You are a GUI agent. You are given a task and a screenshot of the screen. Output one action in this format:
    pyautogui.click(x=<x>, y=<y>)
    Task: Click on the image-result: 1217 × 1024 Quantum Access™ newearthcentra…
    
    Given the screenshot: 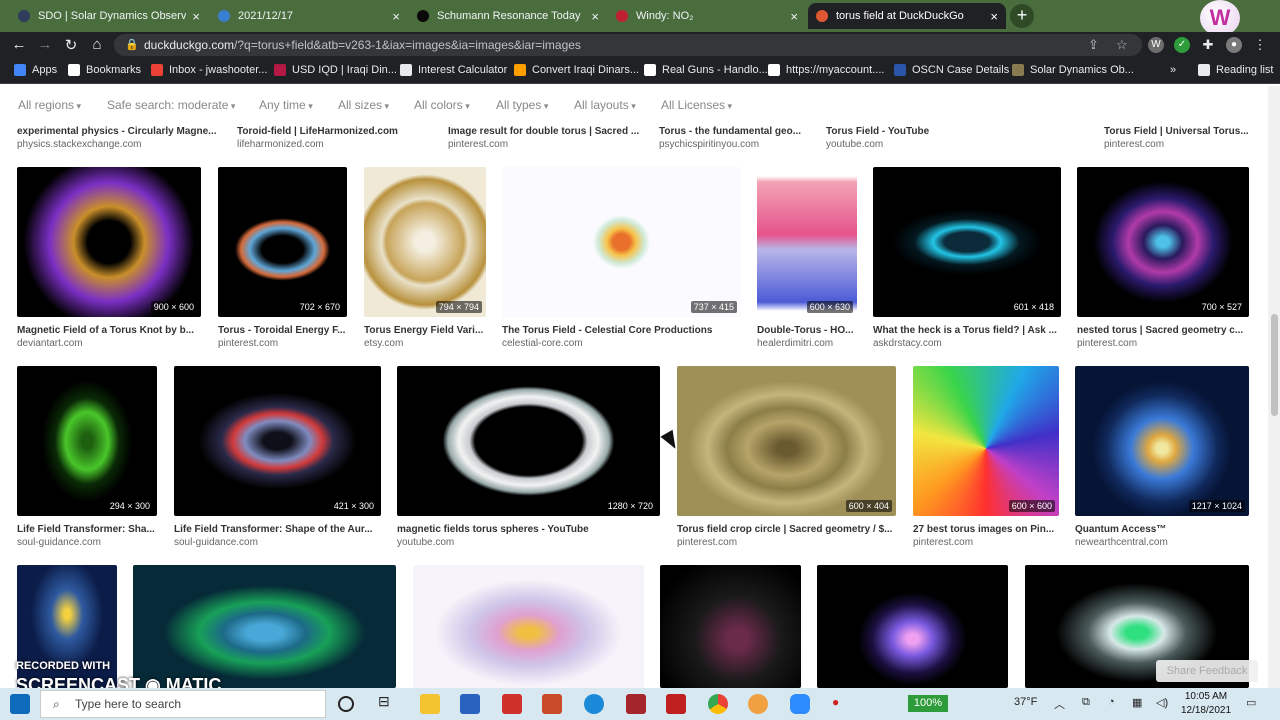 What is the action you would take?
    pyautogui.click(x=1162, y=461)
    